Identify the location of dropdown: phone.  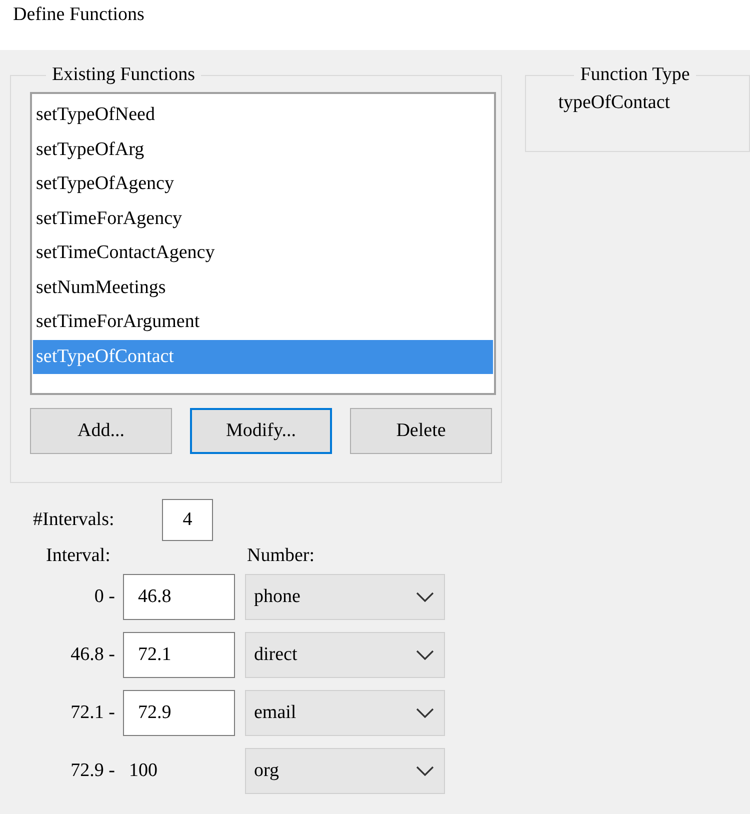
(345, 597).